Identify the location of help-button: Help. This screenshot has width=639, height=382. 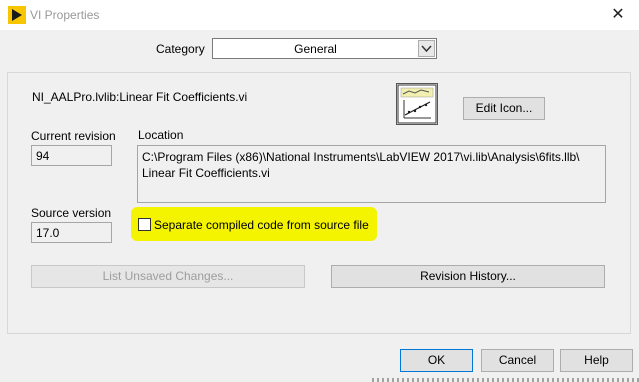
(596, 360).